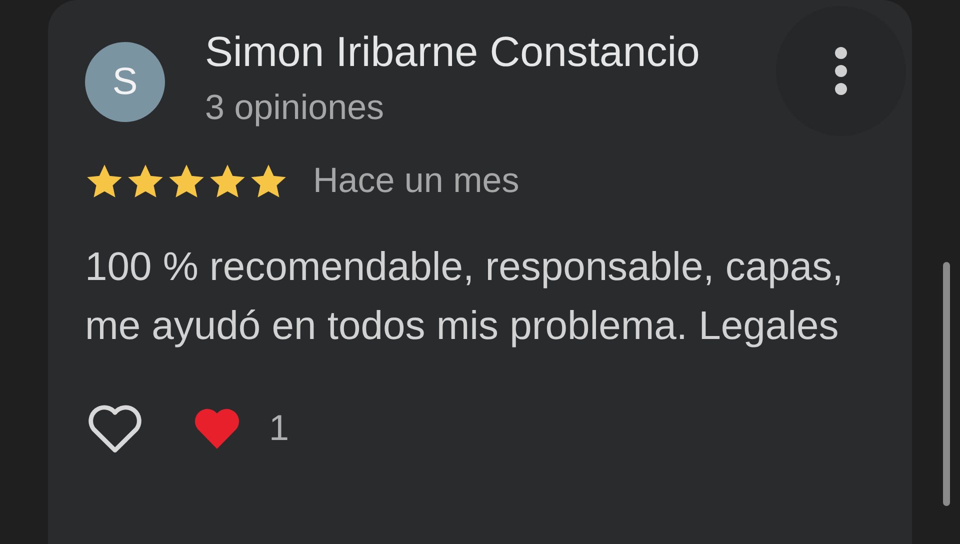 This screenshot has width=960, height=544. I want to click on more-vert-icon, so click(841, 71).